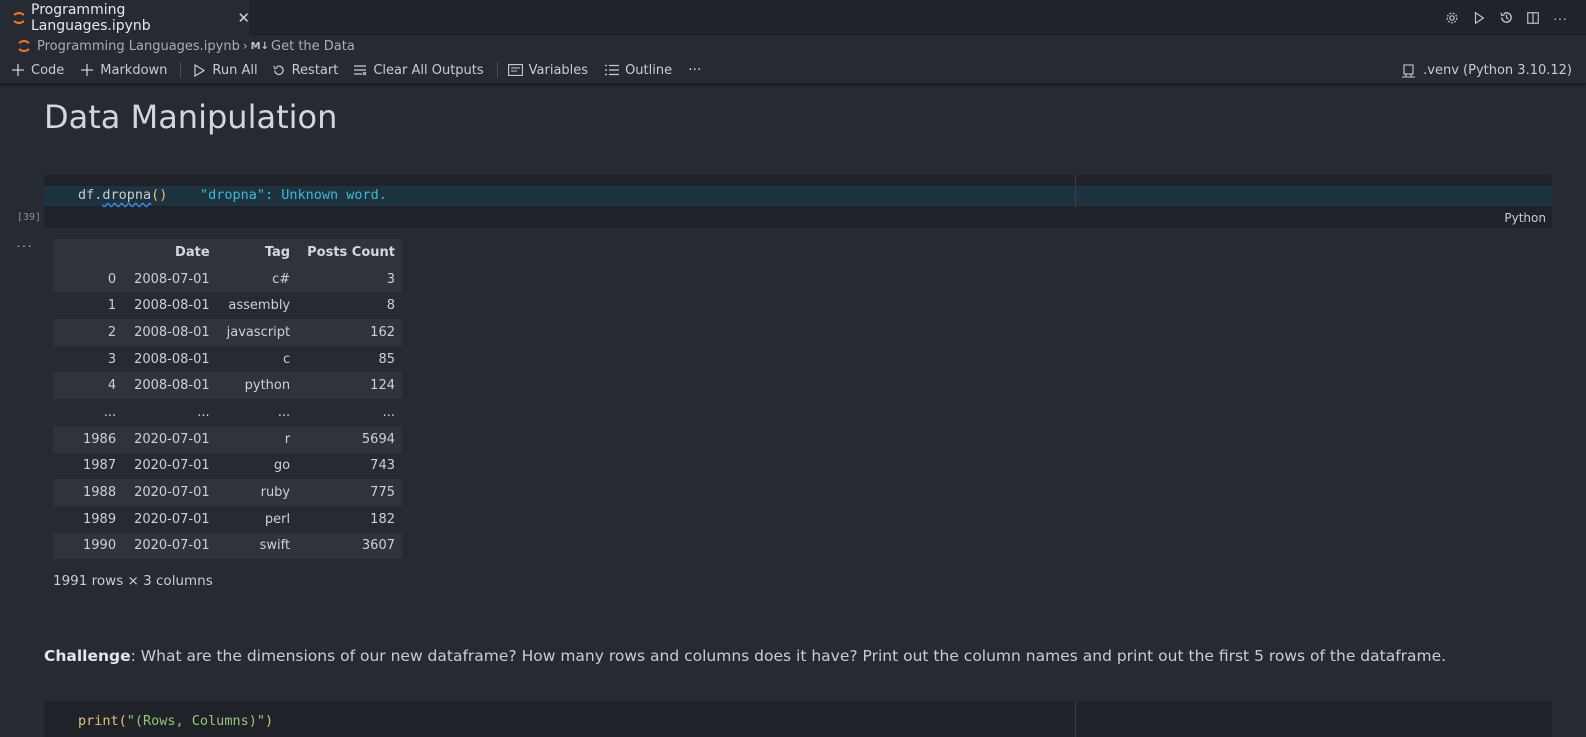 This screenshot has width=1586, height=737. What do you see at coordinates (235, 70) in the screenshot?
I see `run-all-label: Run All` at bounding box center [235, 70].